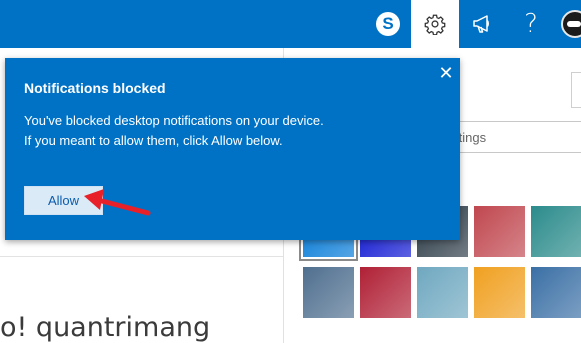 The width and height of the screenshot is (581, 343). What do you see at coordinates (571, 24) in the screenshot?
I see `avatar` at bounding box center [571, 24].